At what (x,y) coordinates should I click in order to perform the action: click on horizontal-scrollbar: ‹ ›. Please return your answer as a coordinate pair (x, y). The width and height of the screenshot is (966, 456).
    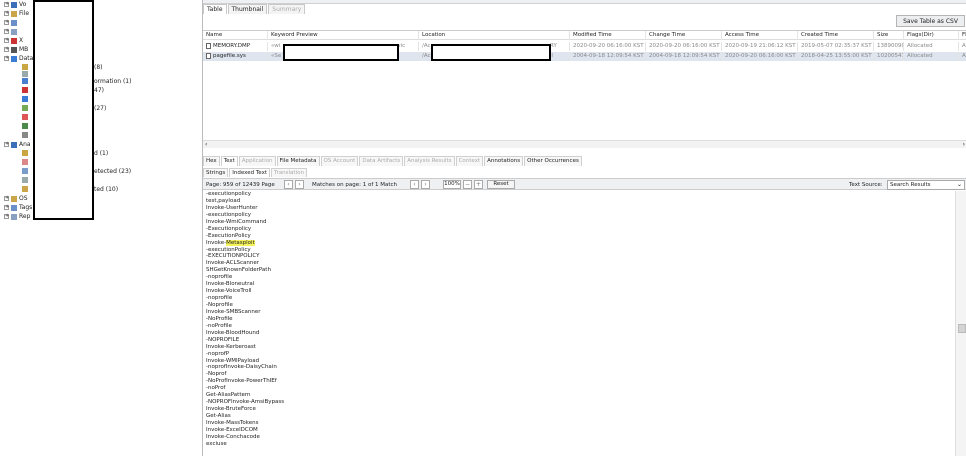
    Looking at the image, I should click on (584, 144).